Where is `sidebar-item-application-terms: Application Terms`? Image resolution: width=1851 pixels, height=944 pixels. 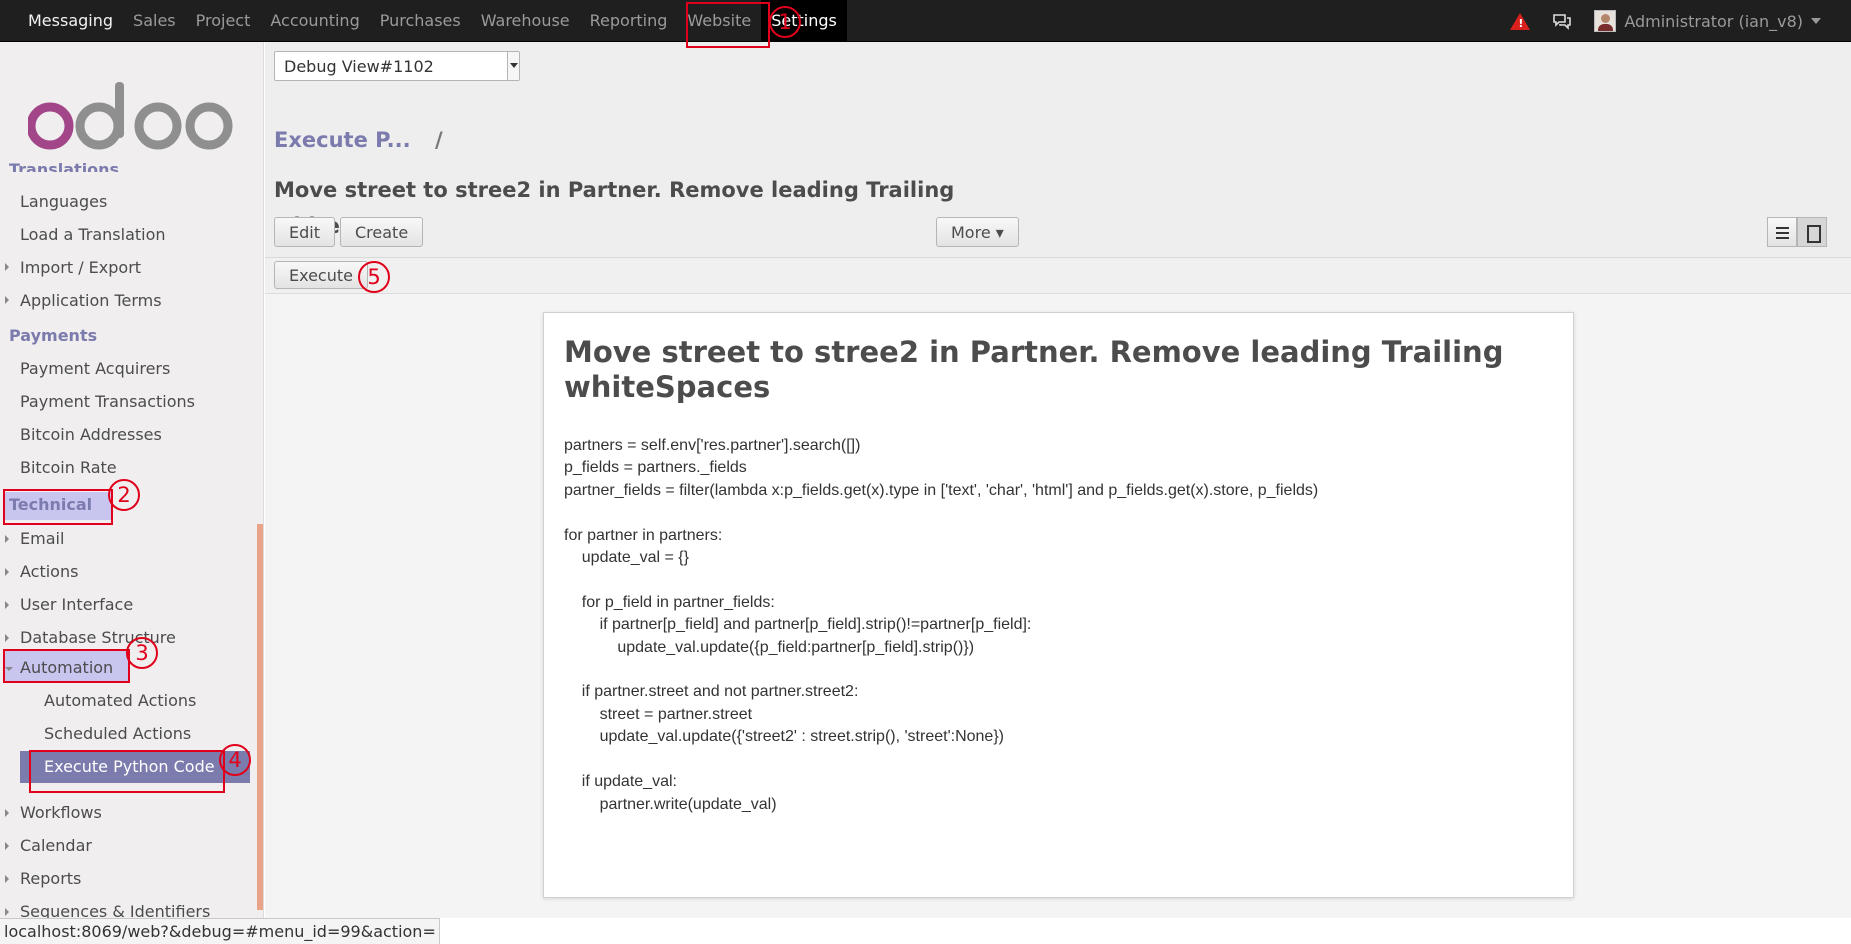 sidebar-item-application-terms: Application Terms is located at coordinates (91, 300).